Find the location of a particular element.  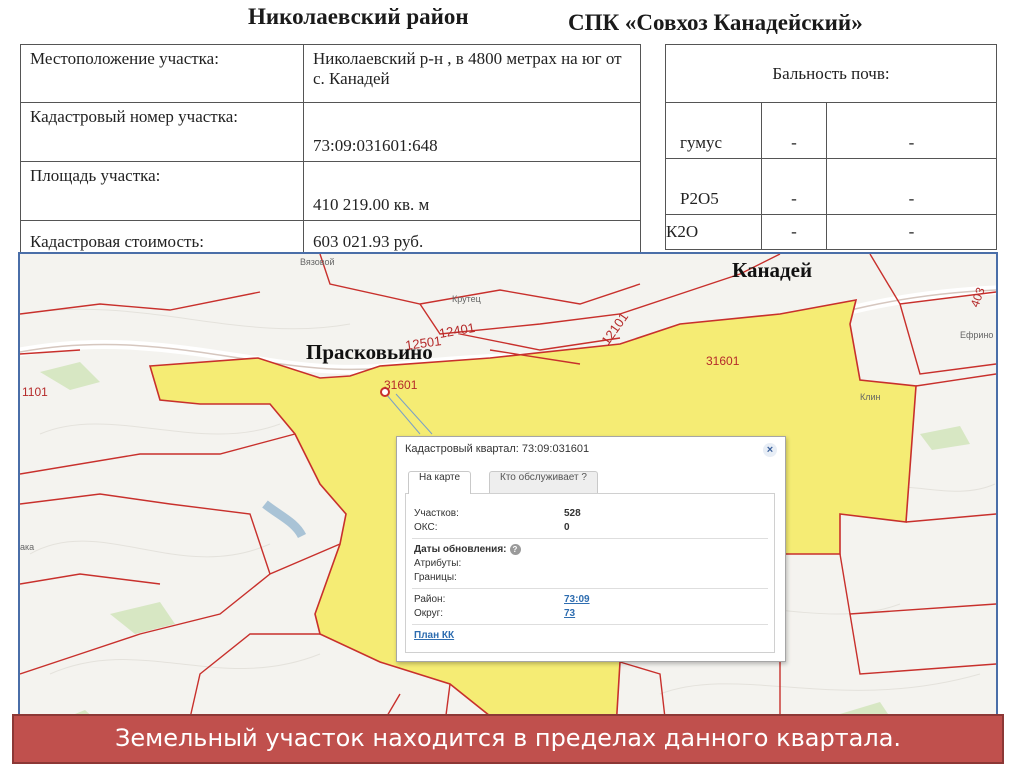

update-dates-heading: Даты обновления:? is located at coordinates (467, 549).